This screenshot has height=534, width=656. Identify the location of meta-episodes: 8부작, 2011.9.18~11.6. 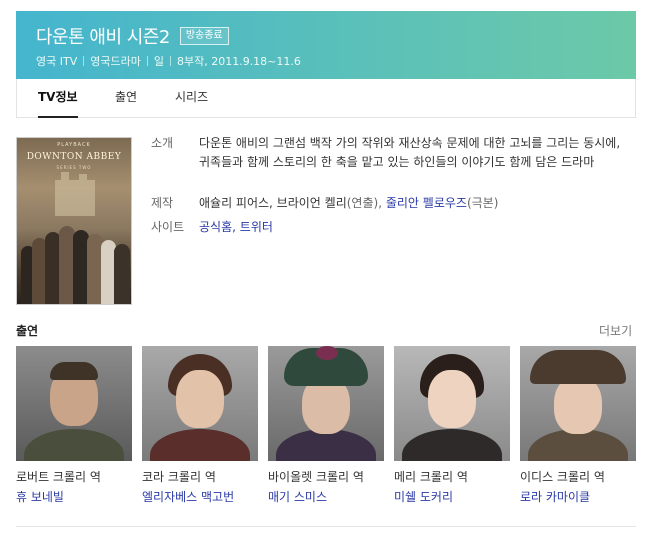
(238, 61).